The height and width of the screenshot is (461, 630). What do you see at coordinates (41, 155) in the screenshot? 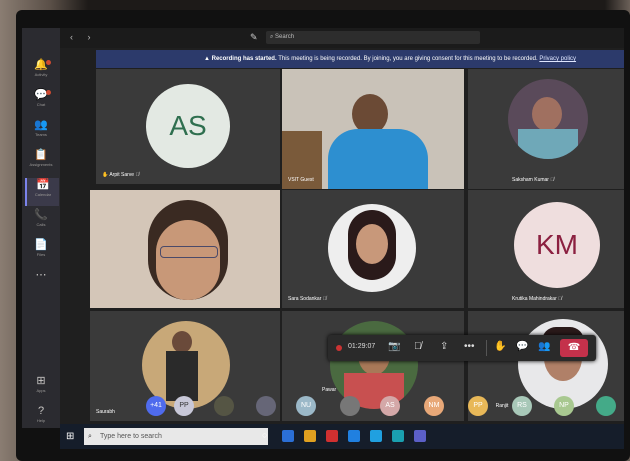
I see `assignments-icon: 📋` at bounding box center [41, 155].